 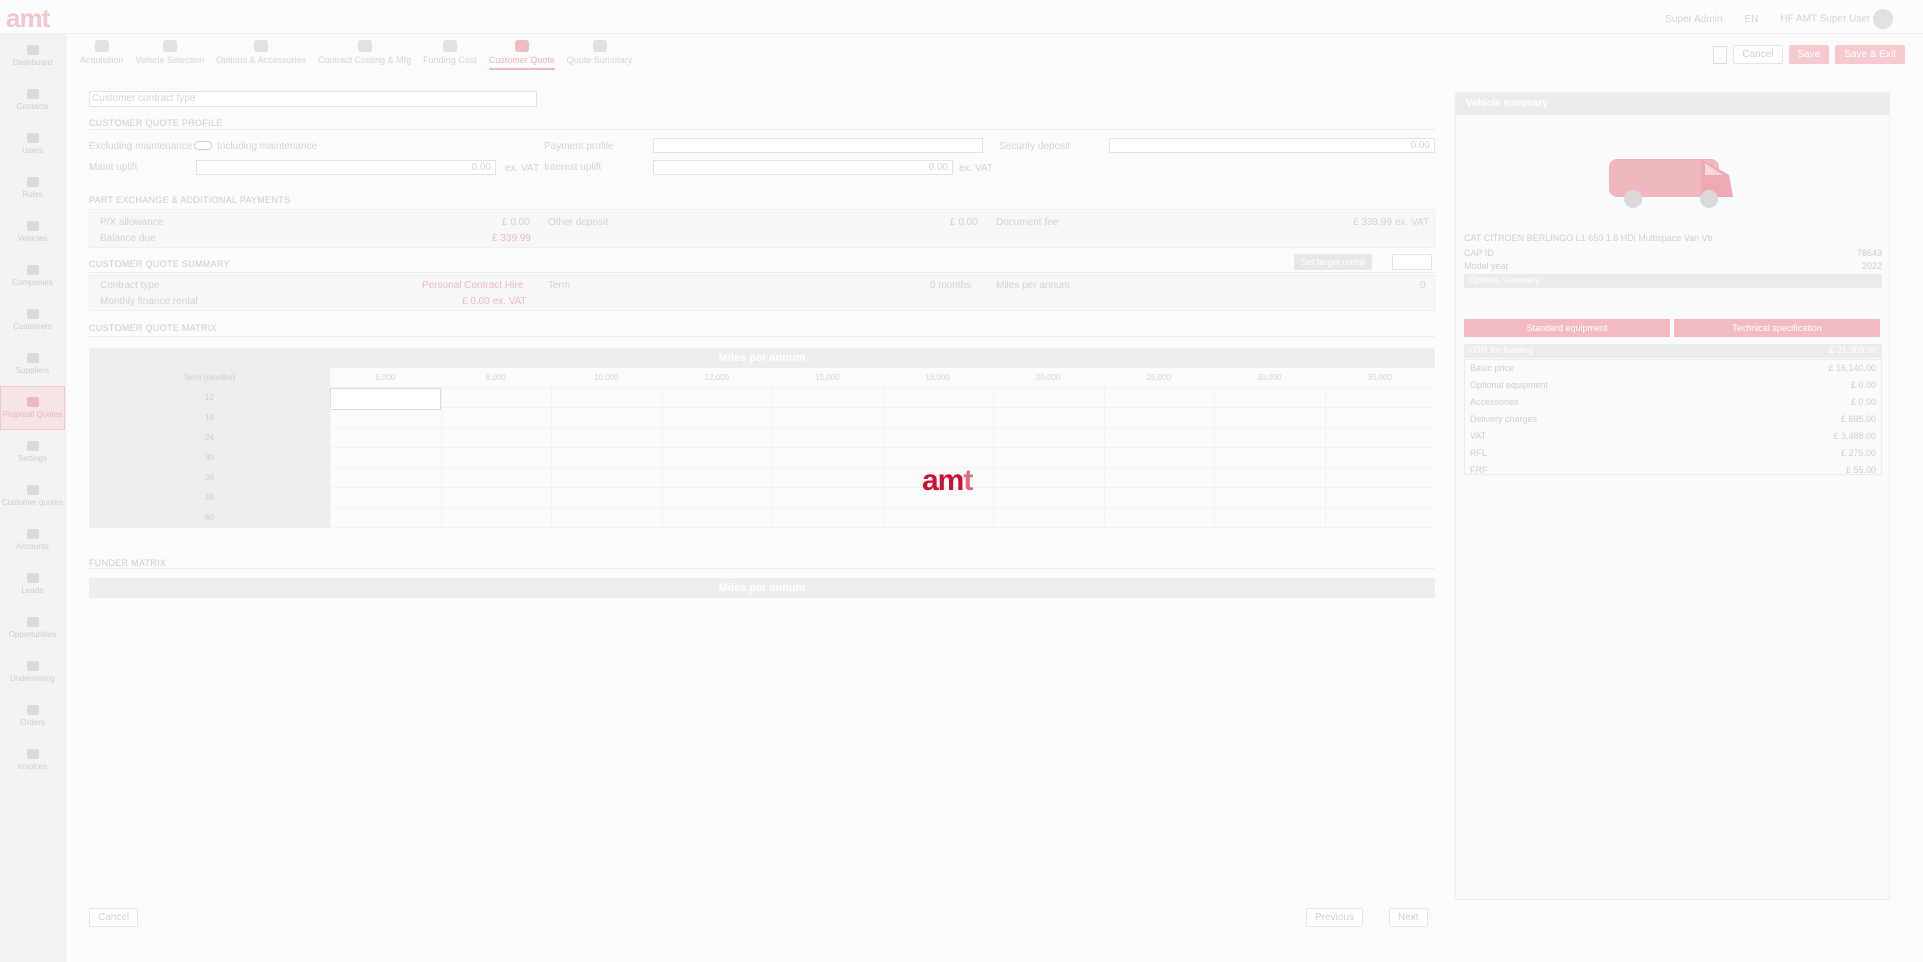 I want to click on otr-bar: OTR for funding £ 21,308.00, so click(x=1673, y=351).